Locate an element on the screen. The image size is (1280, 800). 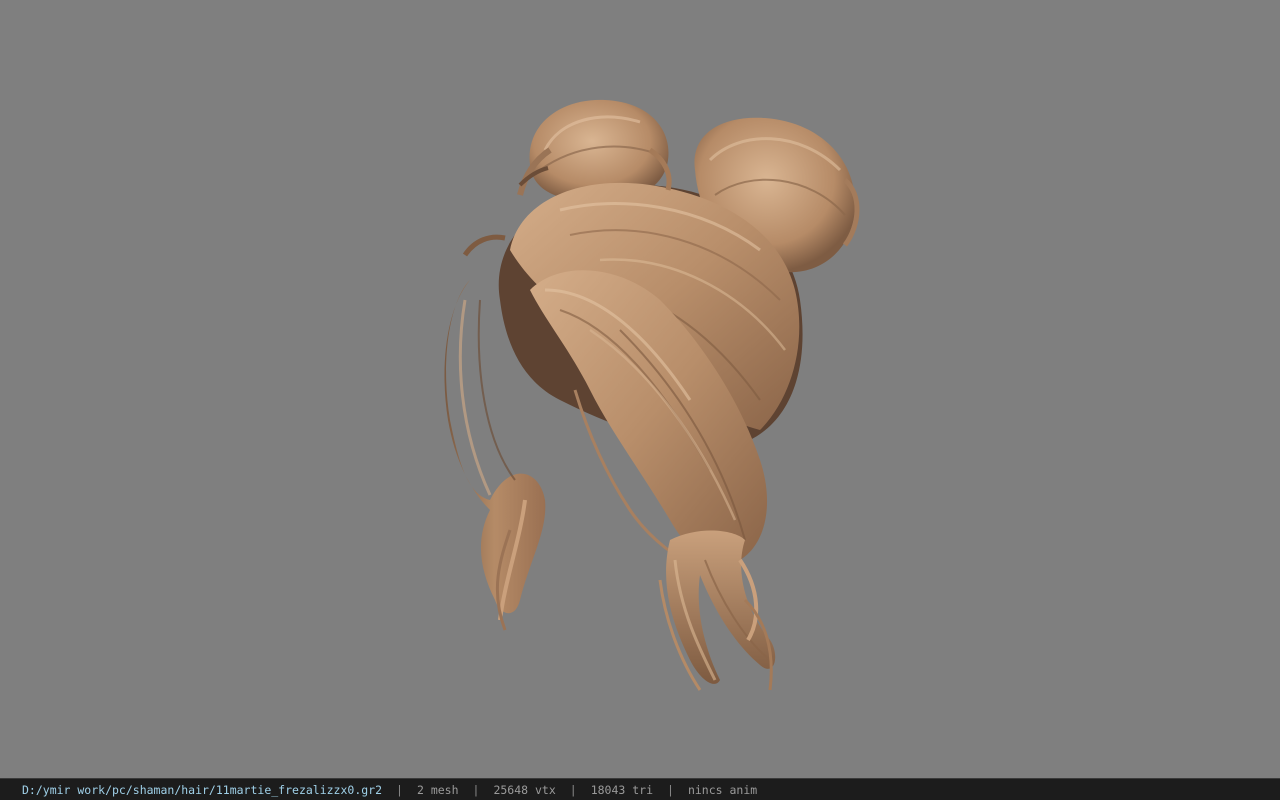
anim-status: nincs anim is located at coordinates (722, 789).